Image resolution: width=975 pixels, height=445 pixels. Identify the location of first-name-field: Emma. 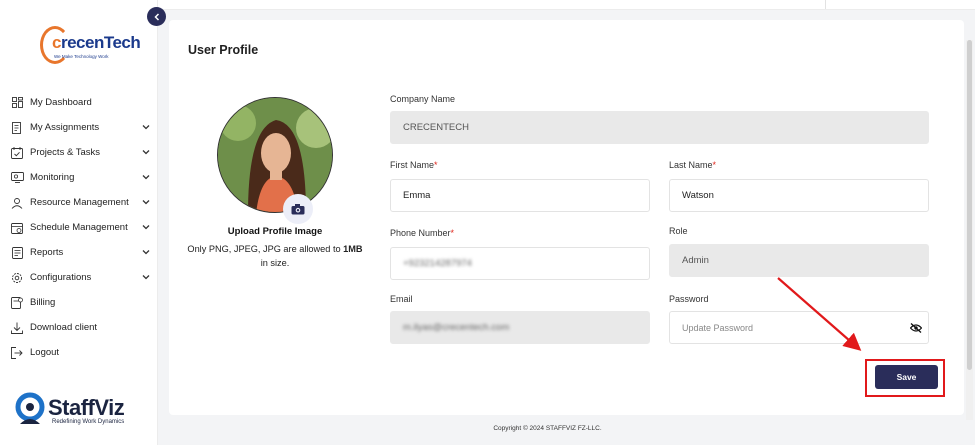
(520, 195).